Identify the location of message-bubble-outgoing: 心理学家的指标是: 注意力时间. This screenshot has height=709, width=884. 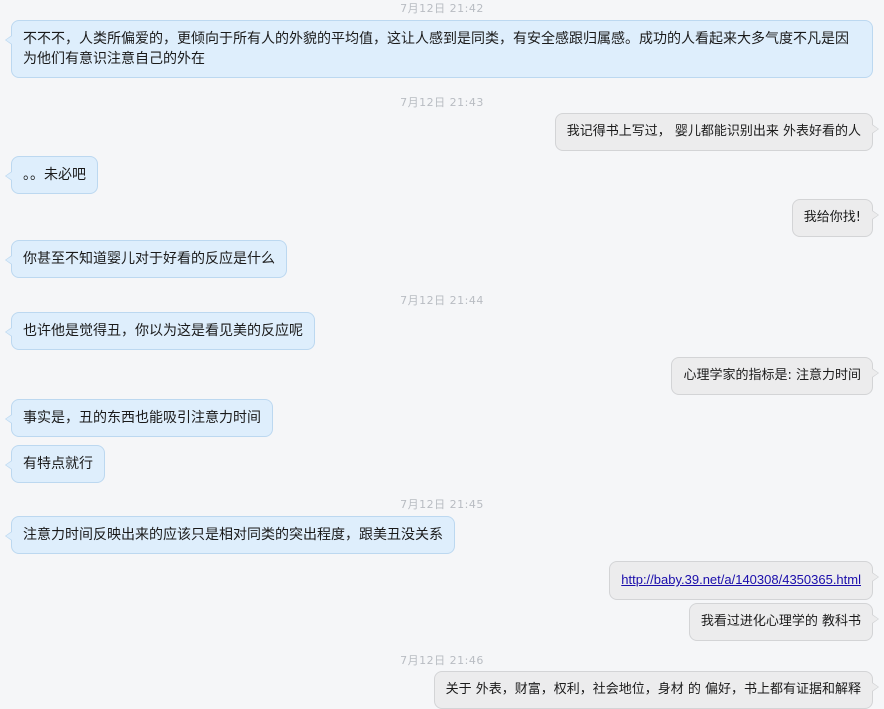
(775, 376).